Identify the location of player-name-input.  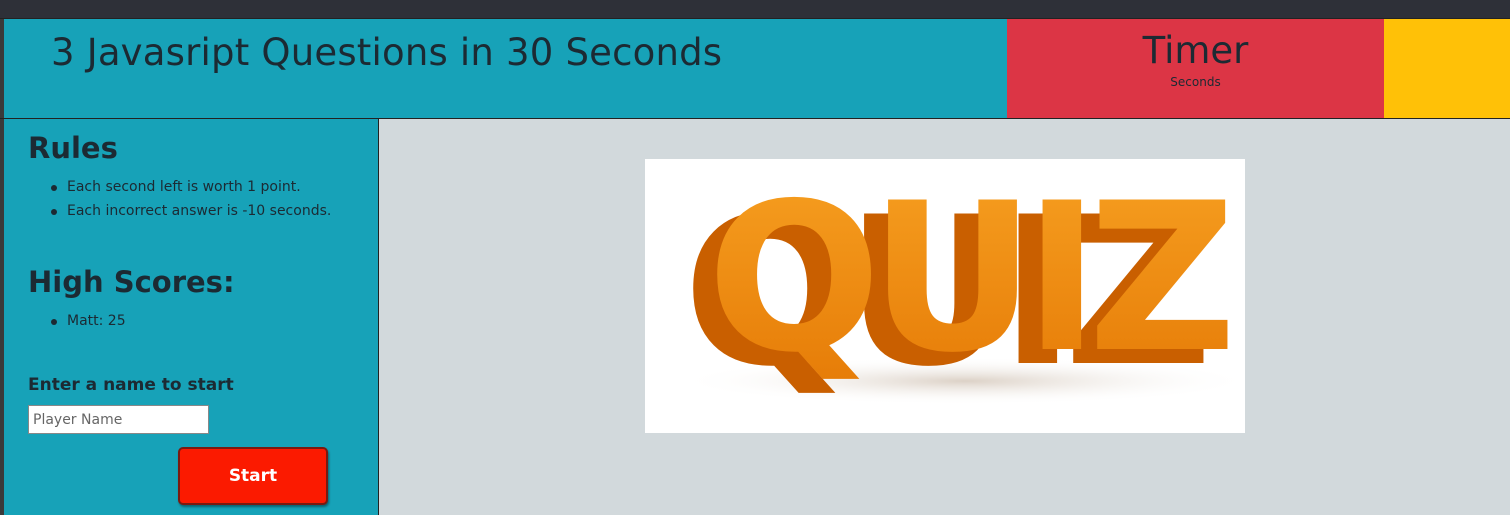
(118, 419).